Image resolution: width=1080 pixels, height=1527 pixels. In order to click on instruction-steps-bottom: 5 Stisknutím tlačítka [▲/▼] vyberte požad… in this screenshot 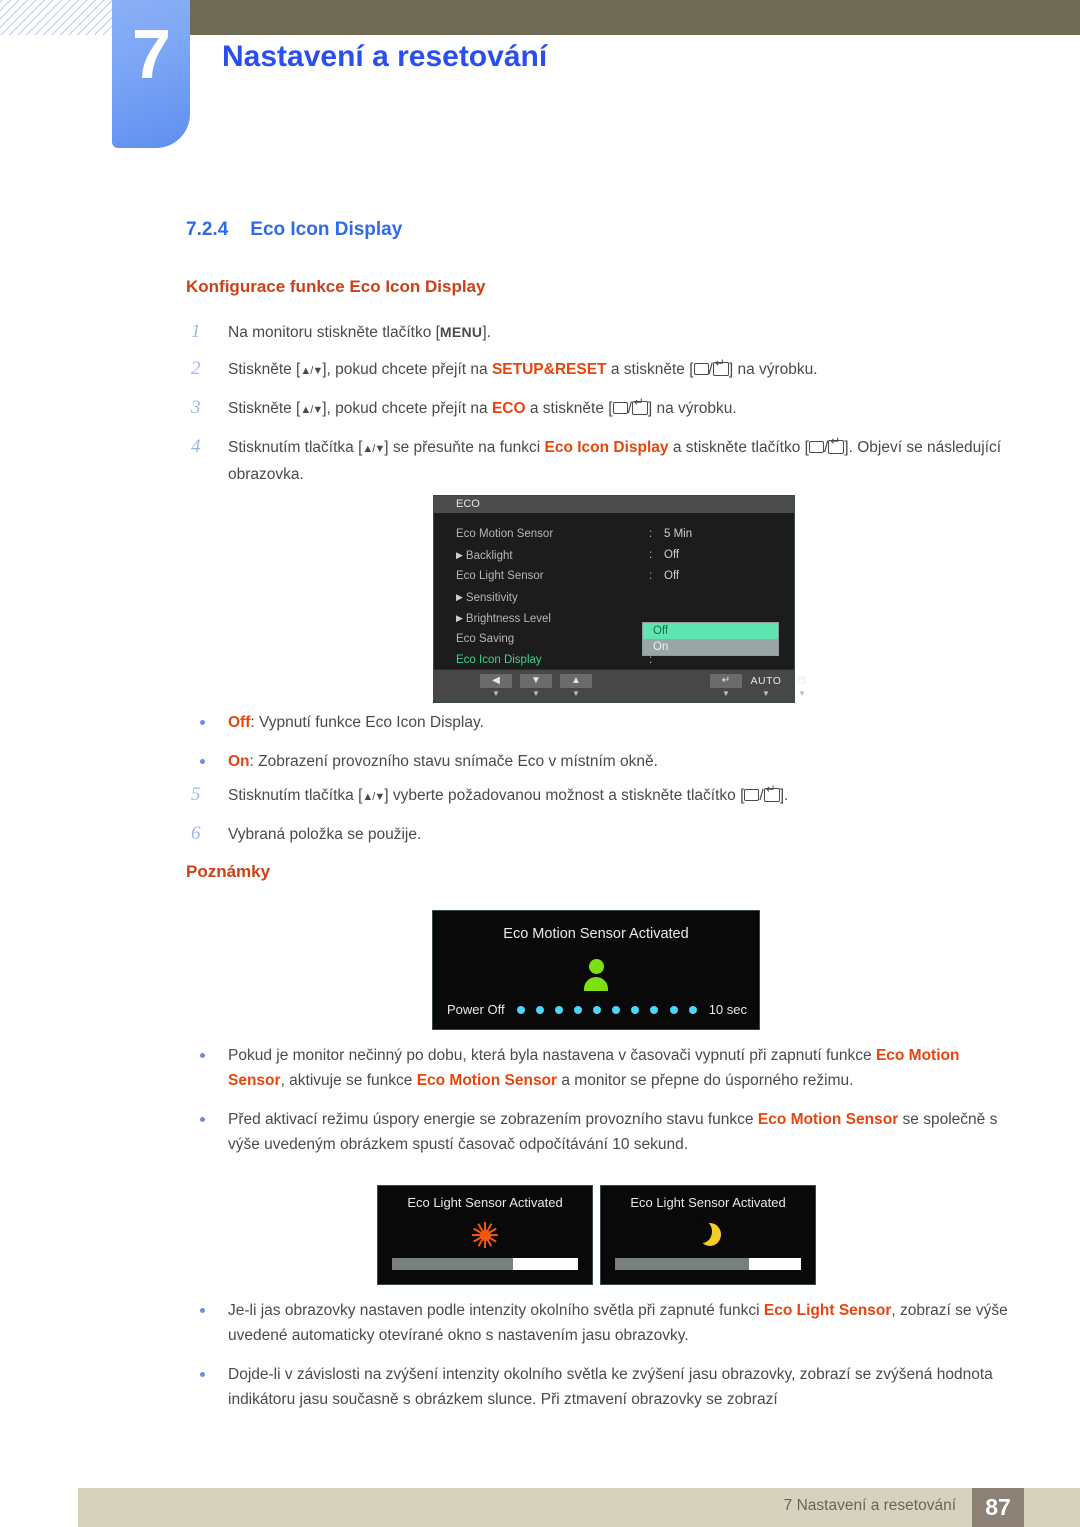, I will do `click(601, 821)`.